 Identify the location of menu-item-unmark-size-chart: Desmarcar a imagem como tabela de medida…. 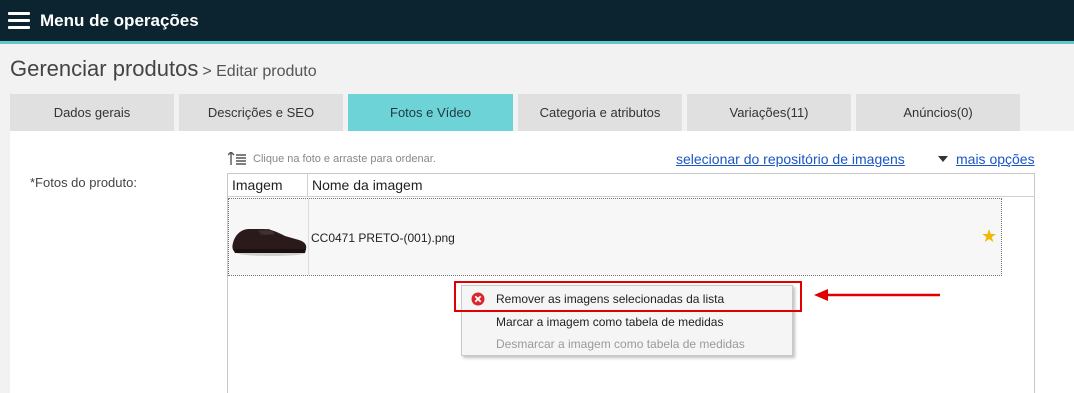
(627, 344).